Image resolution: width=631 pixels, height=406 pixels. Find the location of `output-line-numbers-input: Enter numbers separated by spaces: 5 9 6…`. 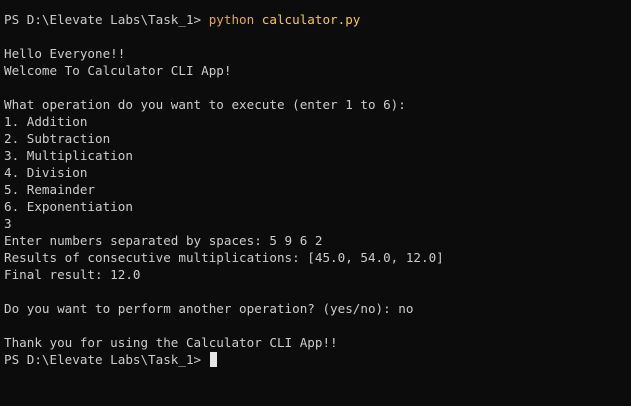

output-line-numbers-input: Enter numbers separated by spaces: 5 9 6… is located at coordinates (163, 240).